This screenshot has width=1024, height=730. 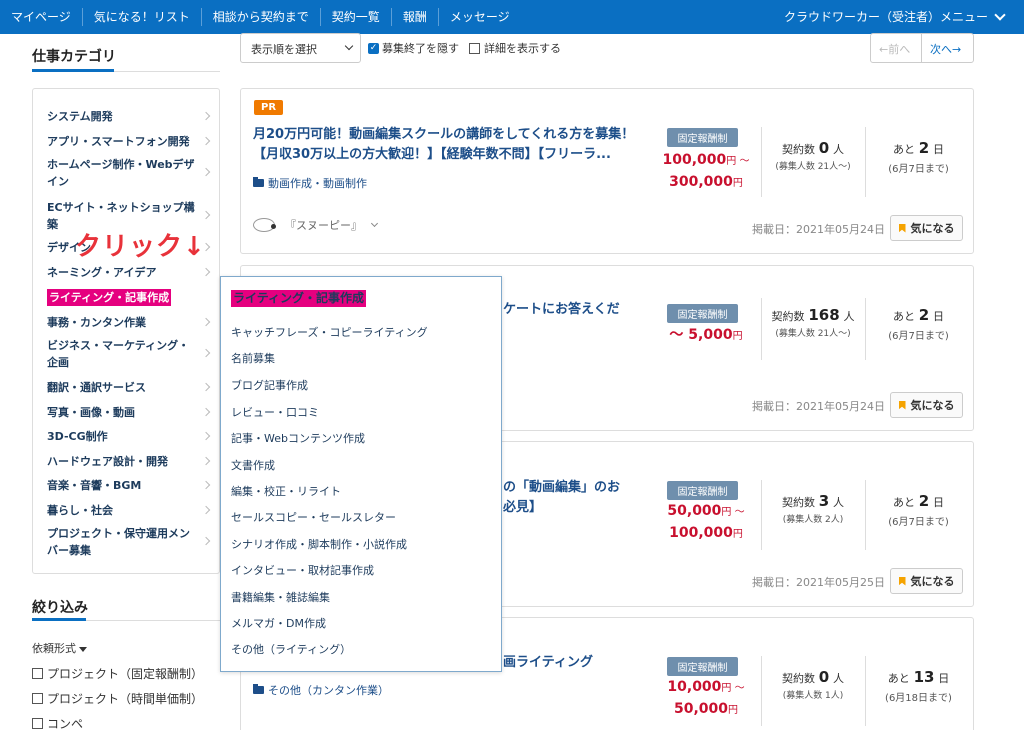 I want to click on contract-count: 契約数 0 人 (募集人数 21人～), so click(x=813, y=155).